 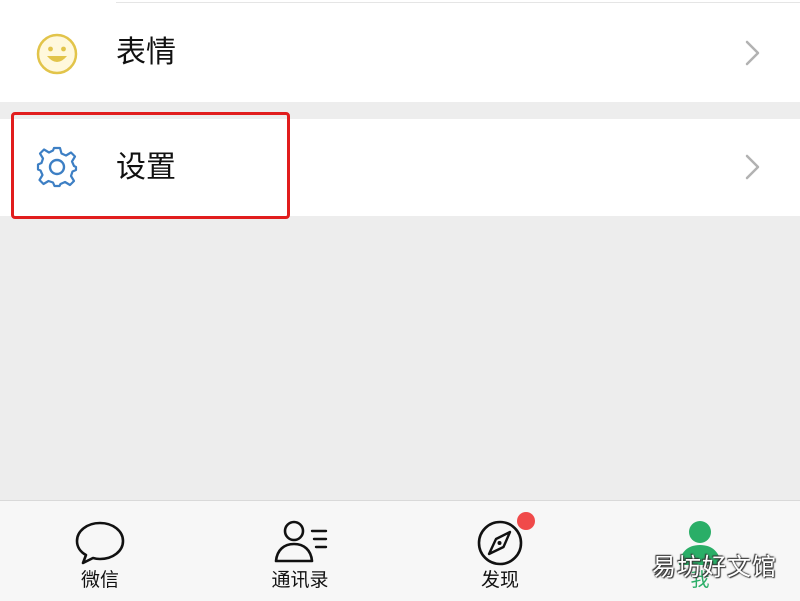 I want to click on divider, so click(x=458, y=2).